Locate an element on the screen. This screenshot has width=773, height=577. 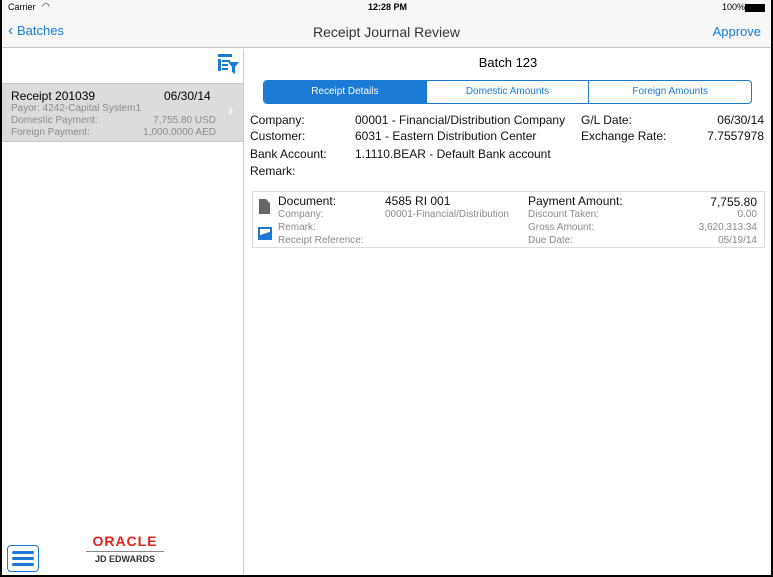
approve-button: Approve is located at coordinates (737, 31).